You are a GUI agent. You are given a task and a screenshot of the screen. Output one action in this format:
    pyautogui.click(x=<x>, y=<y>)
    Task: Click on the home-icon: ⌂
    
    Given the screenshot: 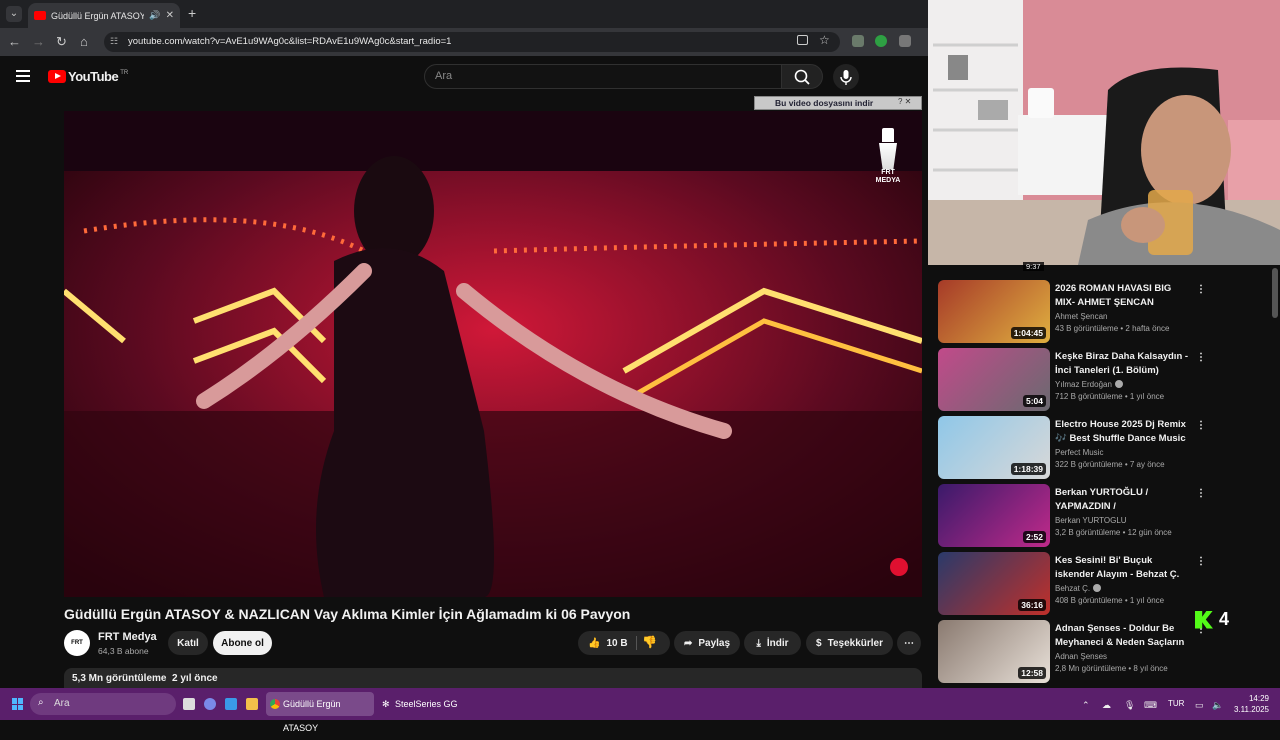 What is the action you would take?
    pyautogui.click(x=84, y=41)
    